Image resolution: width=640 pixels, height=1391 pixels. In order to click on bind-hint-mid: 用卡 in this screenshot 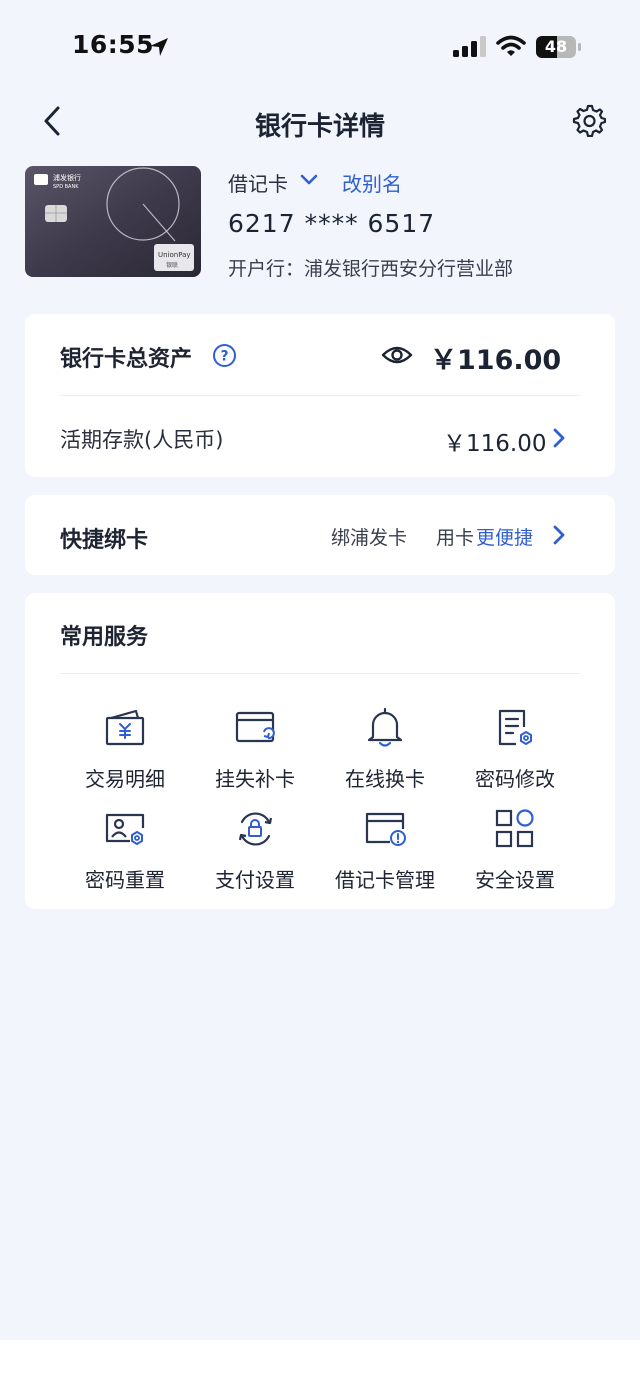, I will do `click(455, 538)`.